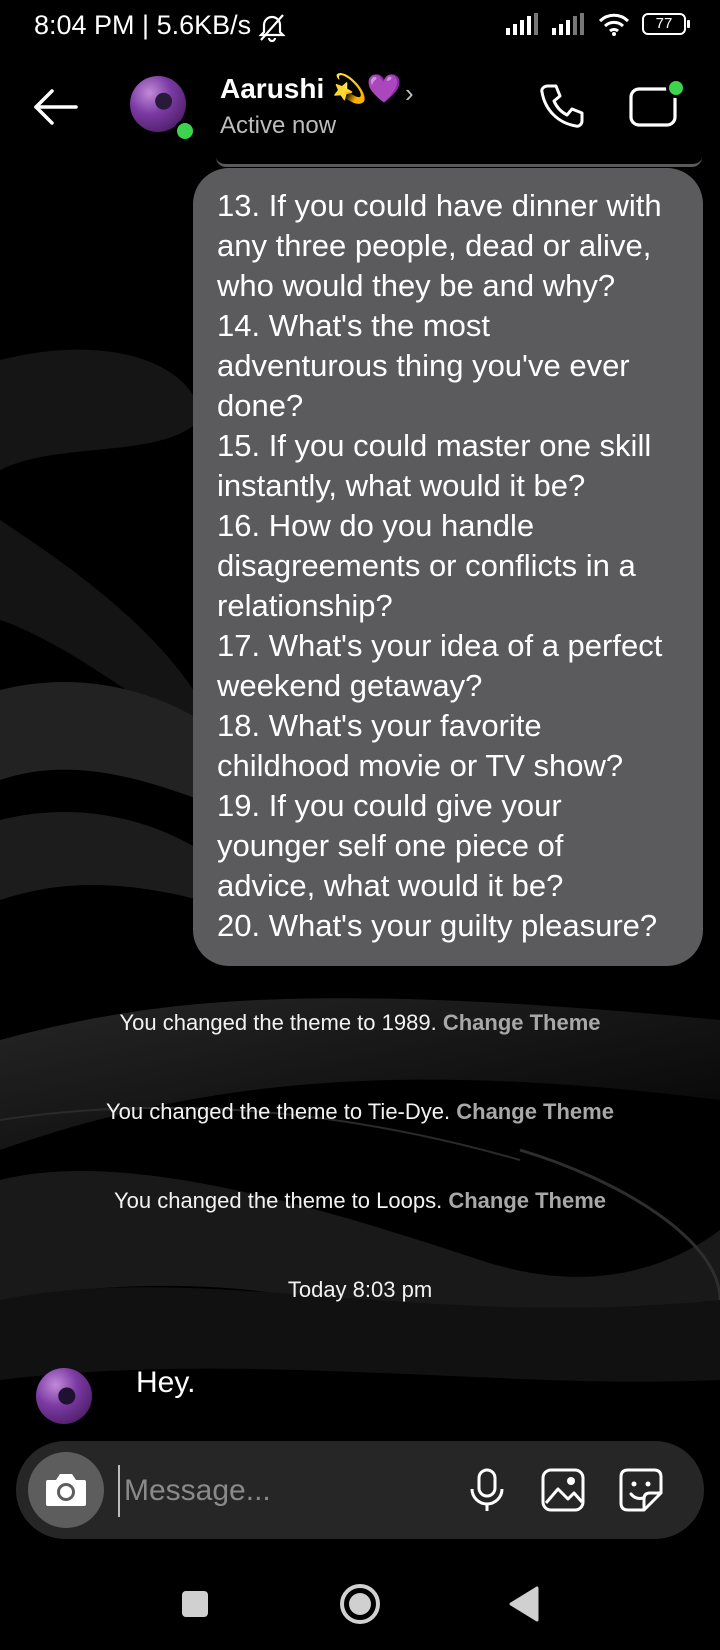 The width and height of the screenshot is (720, 1650). Describe the element at coordinates (434, 245) in the screenshot. I see `message-line: any three people, dead or alive,` at that location.